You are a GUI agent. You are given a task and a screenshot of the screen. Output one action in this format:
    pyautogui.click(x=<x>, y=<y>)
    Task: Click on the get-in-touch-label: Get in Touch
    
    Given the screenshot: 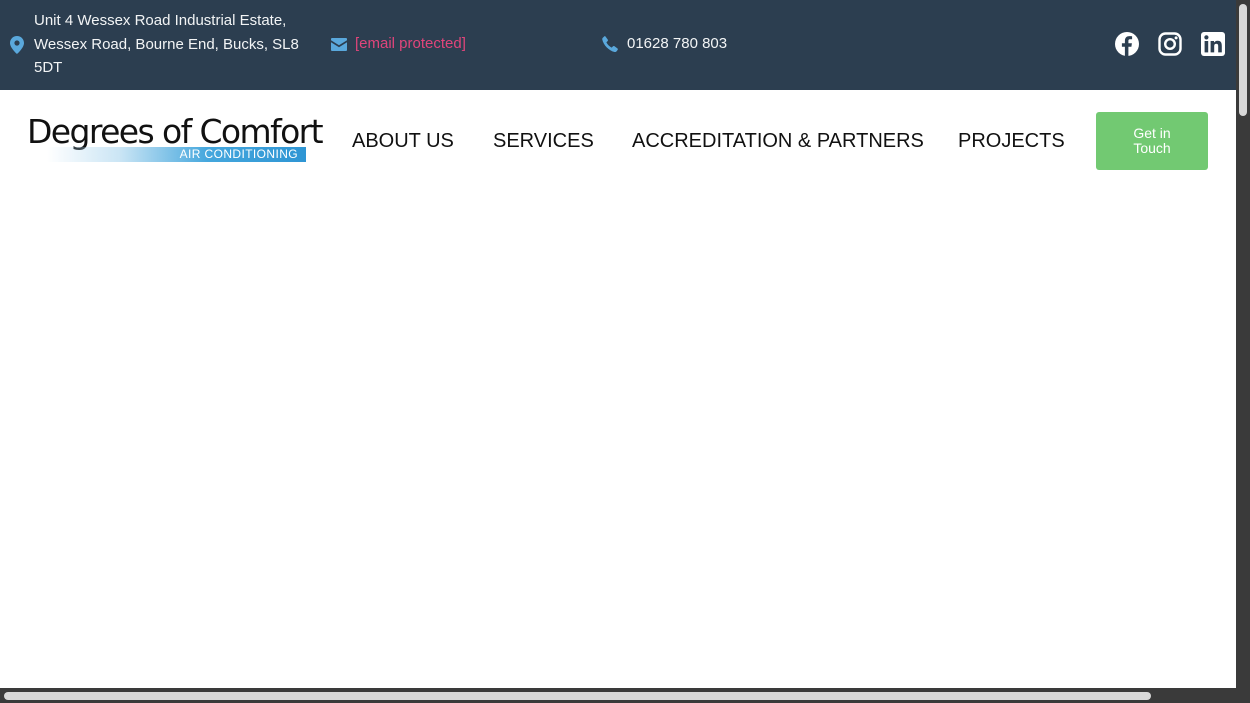 What is the action you would take?
    pyautogui.click(x=1152, y=140)
    